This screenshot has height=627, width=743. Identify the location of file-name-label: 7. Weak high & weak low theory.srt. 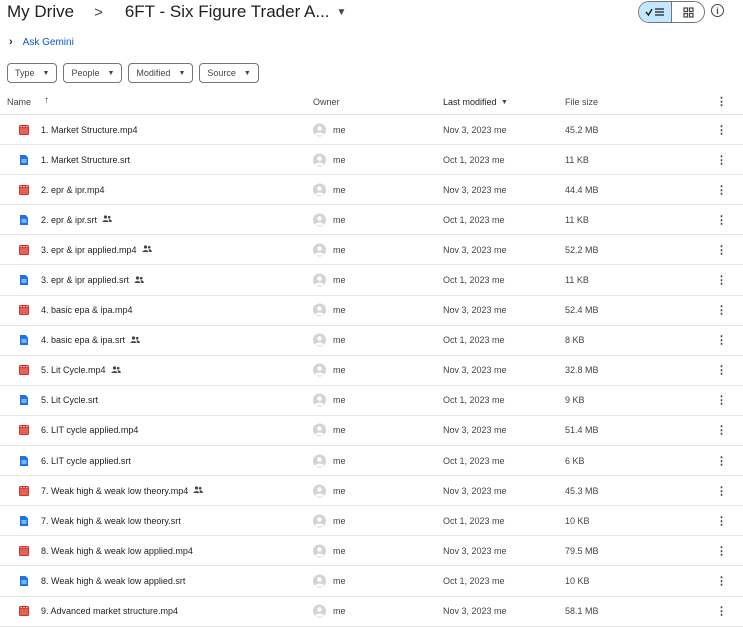
(111, 520).